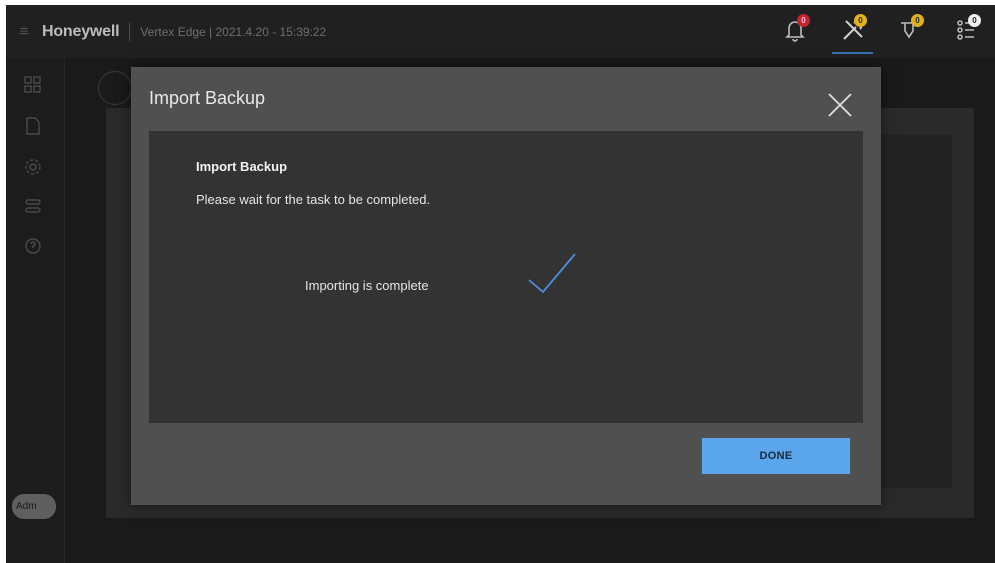  Describe the element at coordinates (130, 31) in the screenshot. I see `divider` at that location.